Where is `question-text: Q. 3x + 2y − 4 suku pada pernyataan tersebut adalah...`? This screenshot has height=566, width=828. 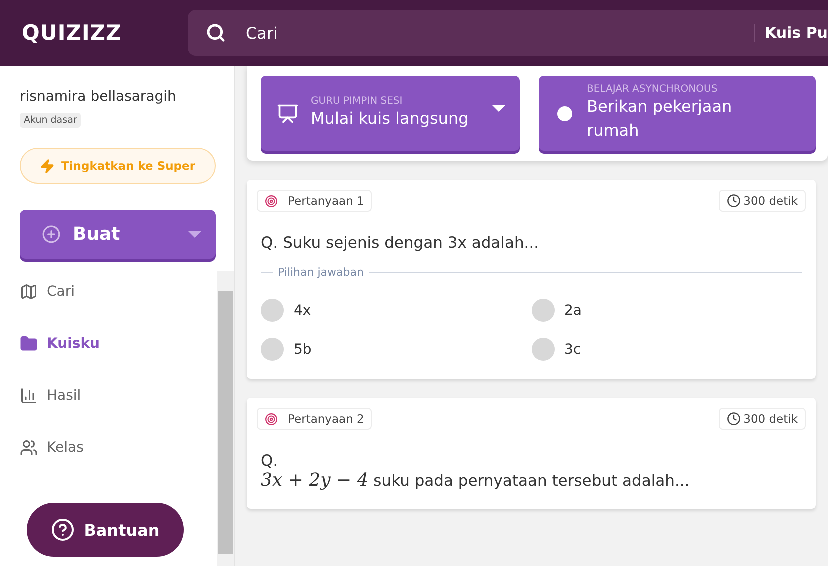 question-text: Q. 3x + 2y − 4 suku pada pernyataan tersebut adalah... is located at coordinates (476, 471).